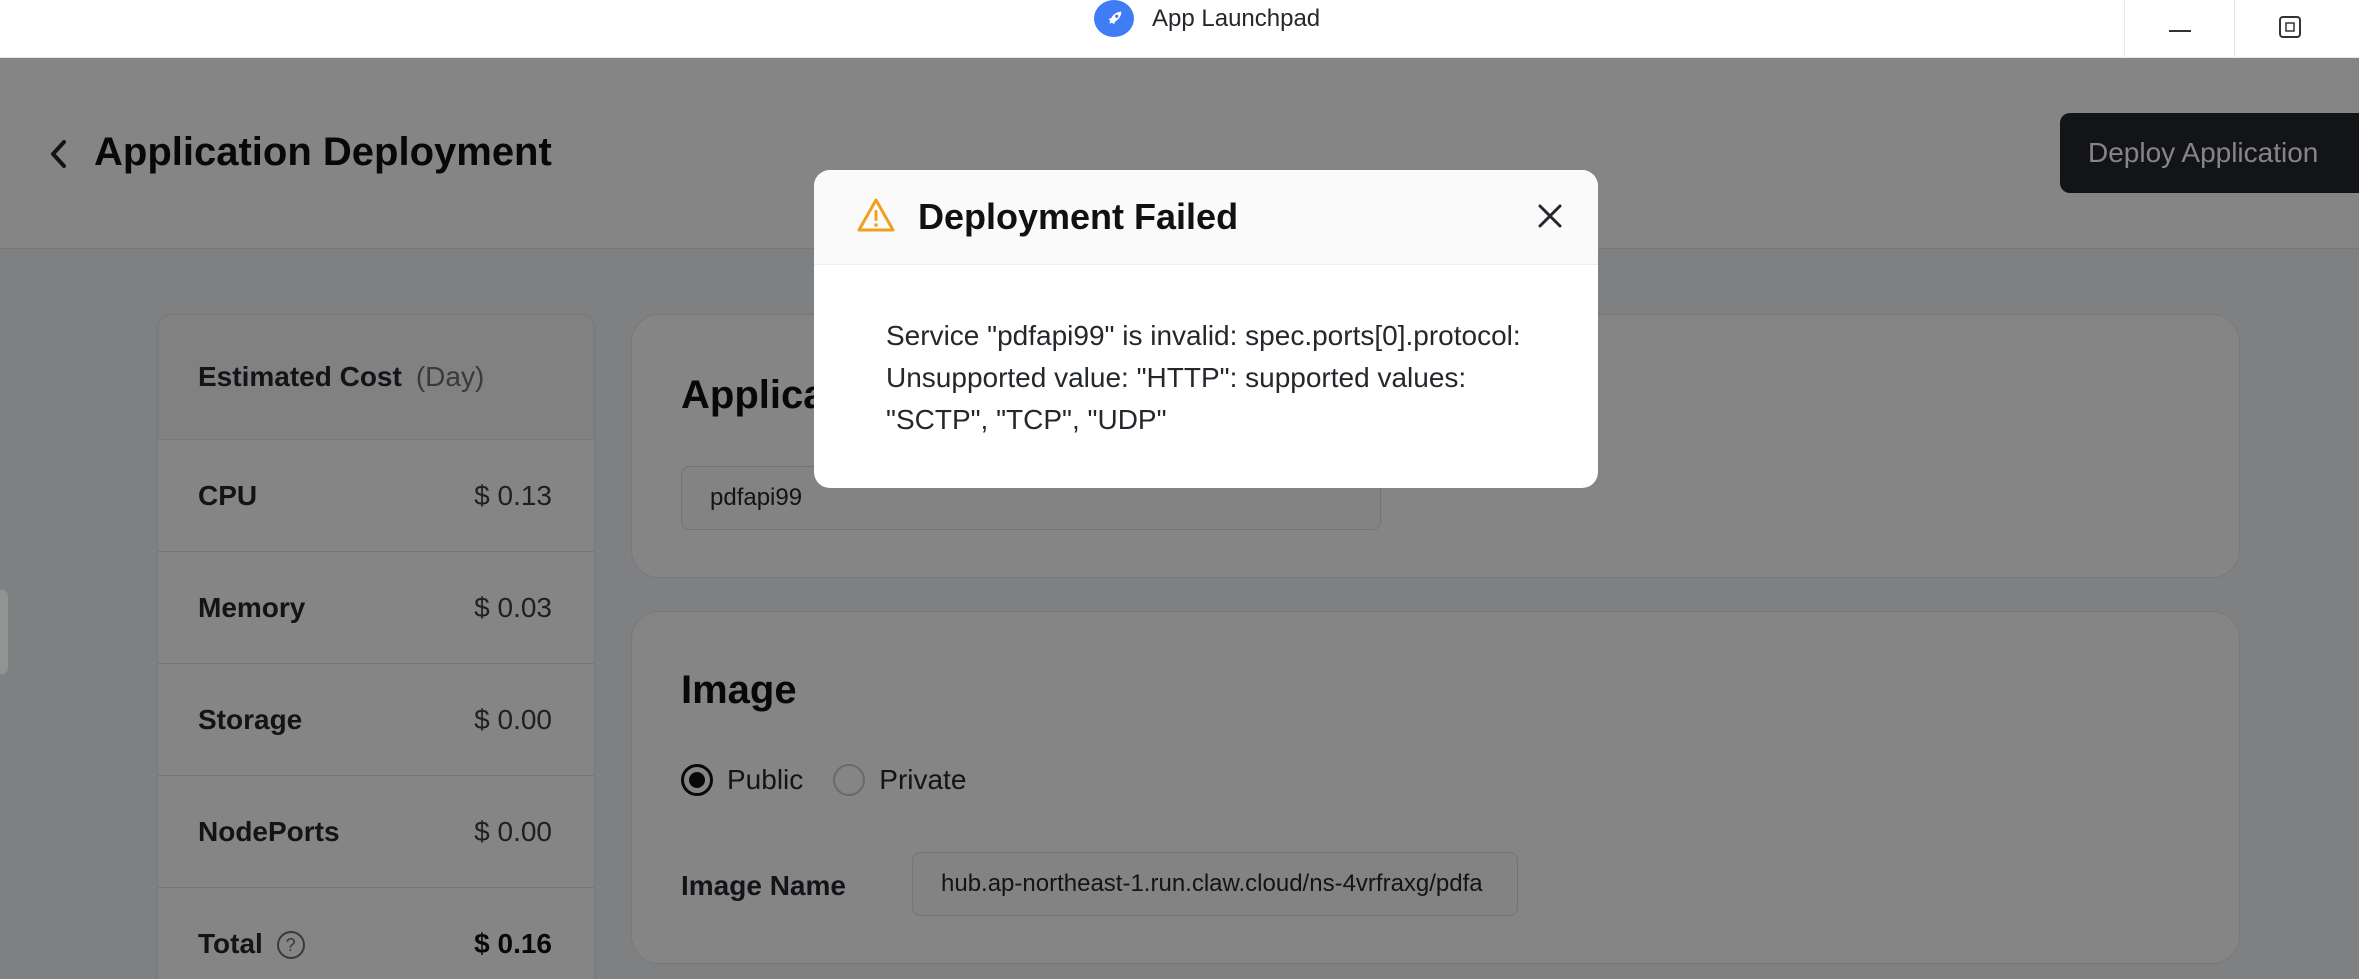  I want to click on dialog-close-button, so click(1550, 216).